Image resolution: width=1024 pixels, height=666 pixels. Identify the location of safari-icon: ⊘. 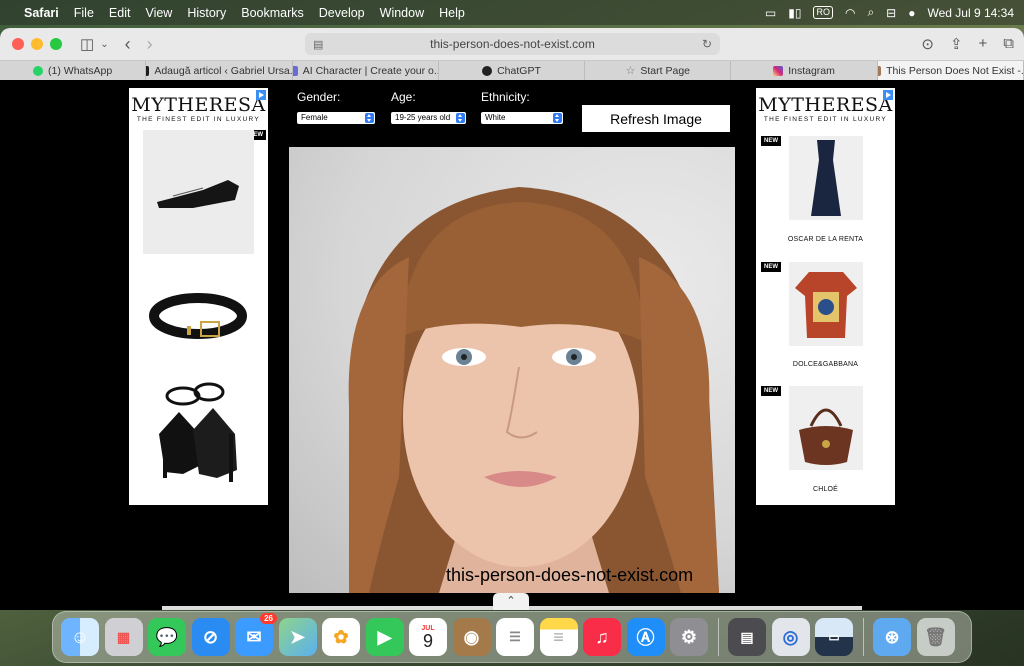
(210, 637).